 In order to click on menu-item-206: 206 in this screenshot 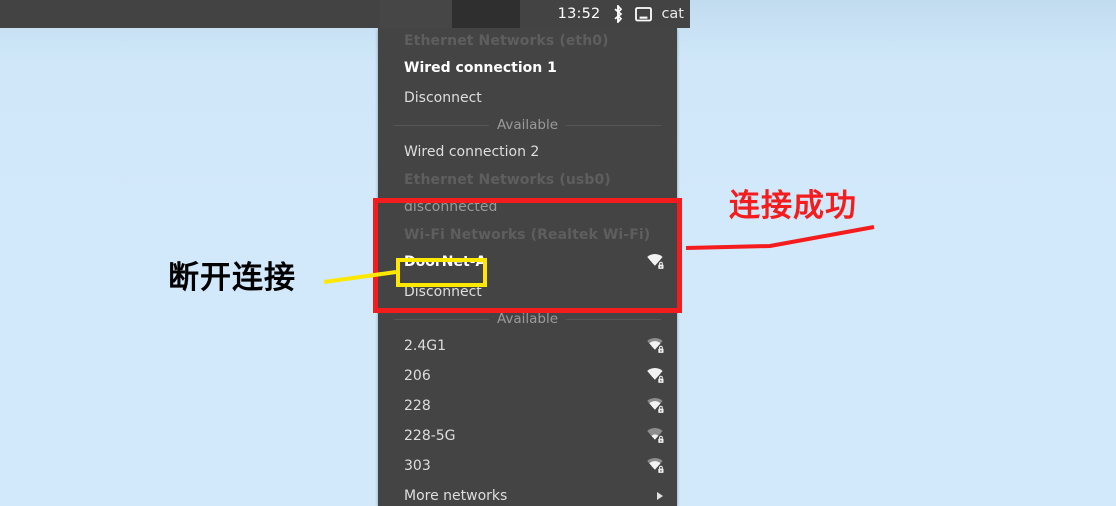, I will do `click(527, 376)`.